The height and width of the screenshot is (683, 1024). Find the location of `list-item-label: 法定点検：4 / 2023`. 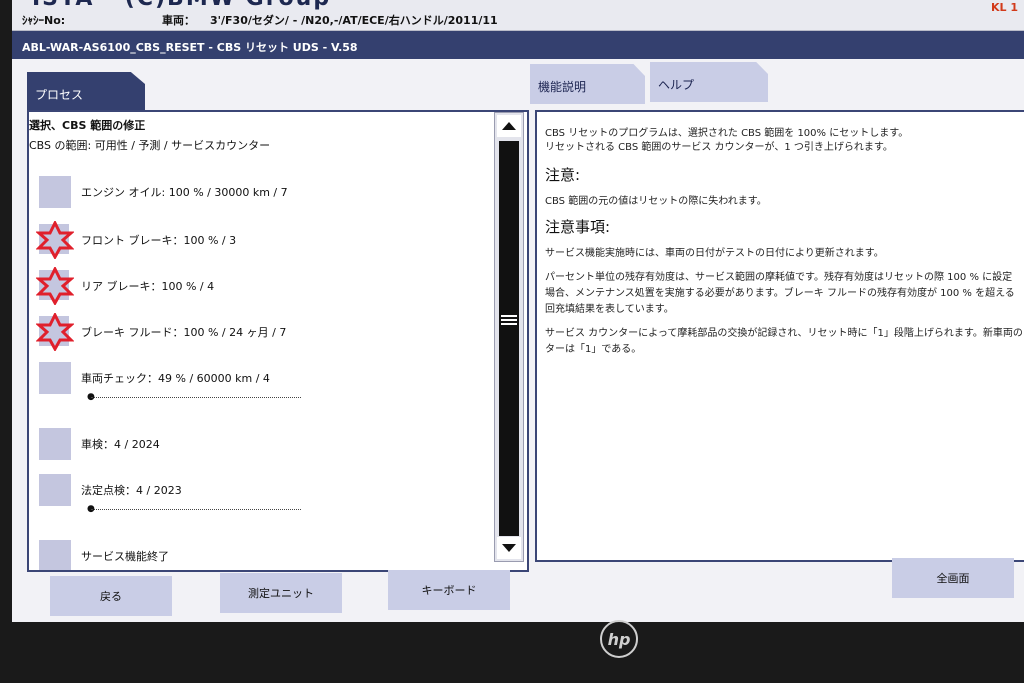

list-item-label: 法定点検：4 / 2023 is located at coordinates (131, 490).